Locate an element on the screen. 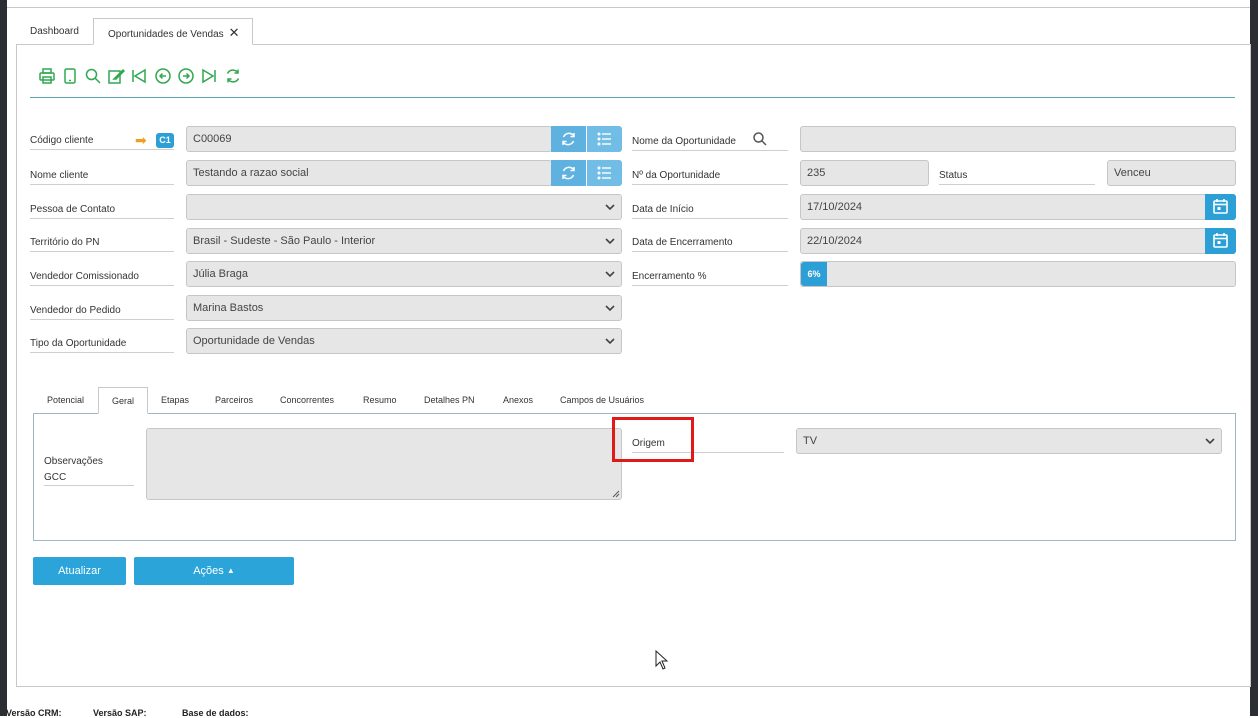 The width and height of the screenshot is (1258, 718). edit-icon is located at coordinates (116, 76).